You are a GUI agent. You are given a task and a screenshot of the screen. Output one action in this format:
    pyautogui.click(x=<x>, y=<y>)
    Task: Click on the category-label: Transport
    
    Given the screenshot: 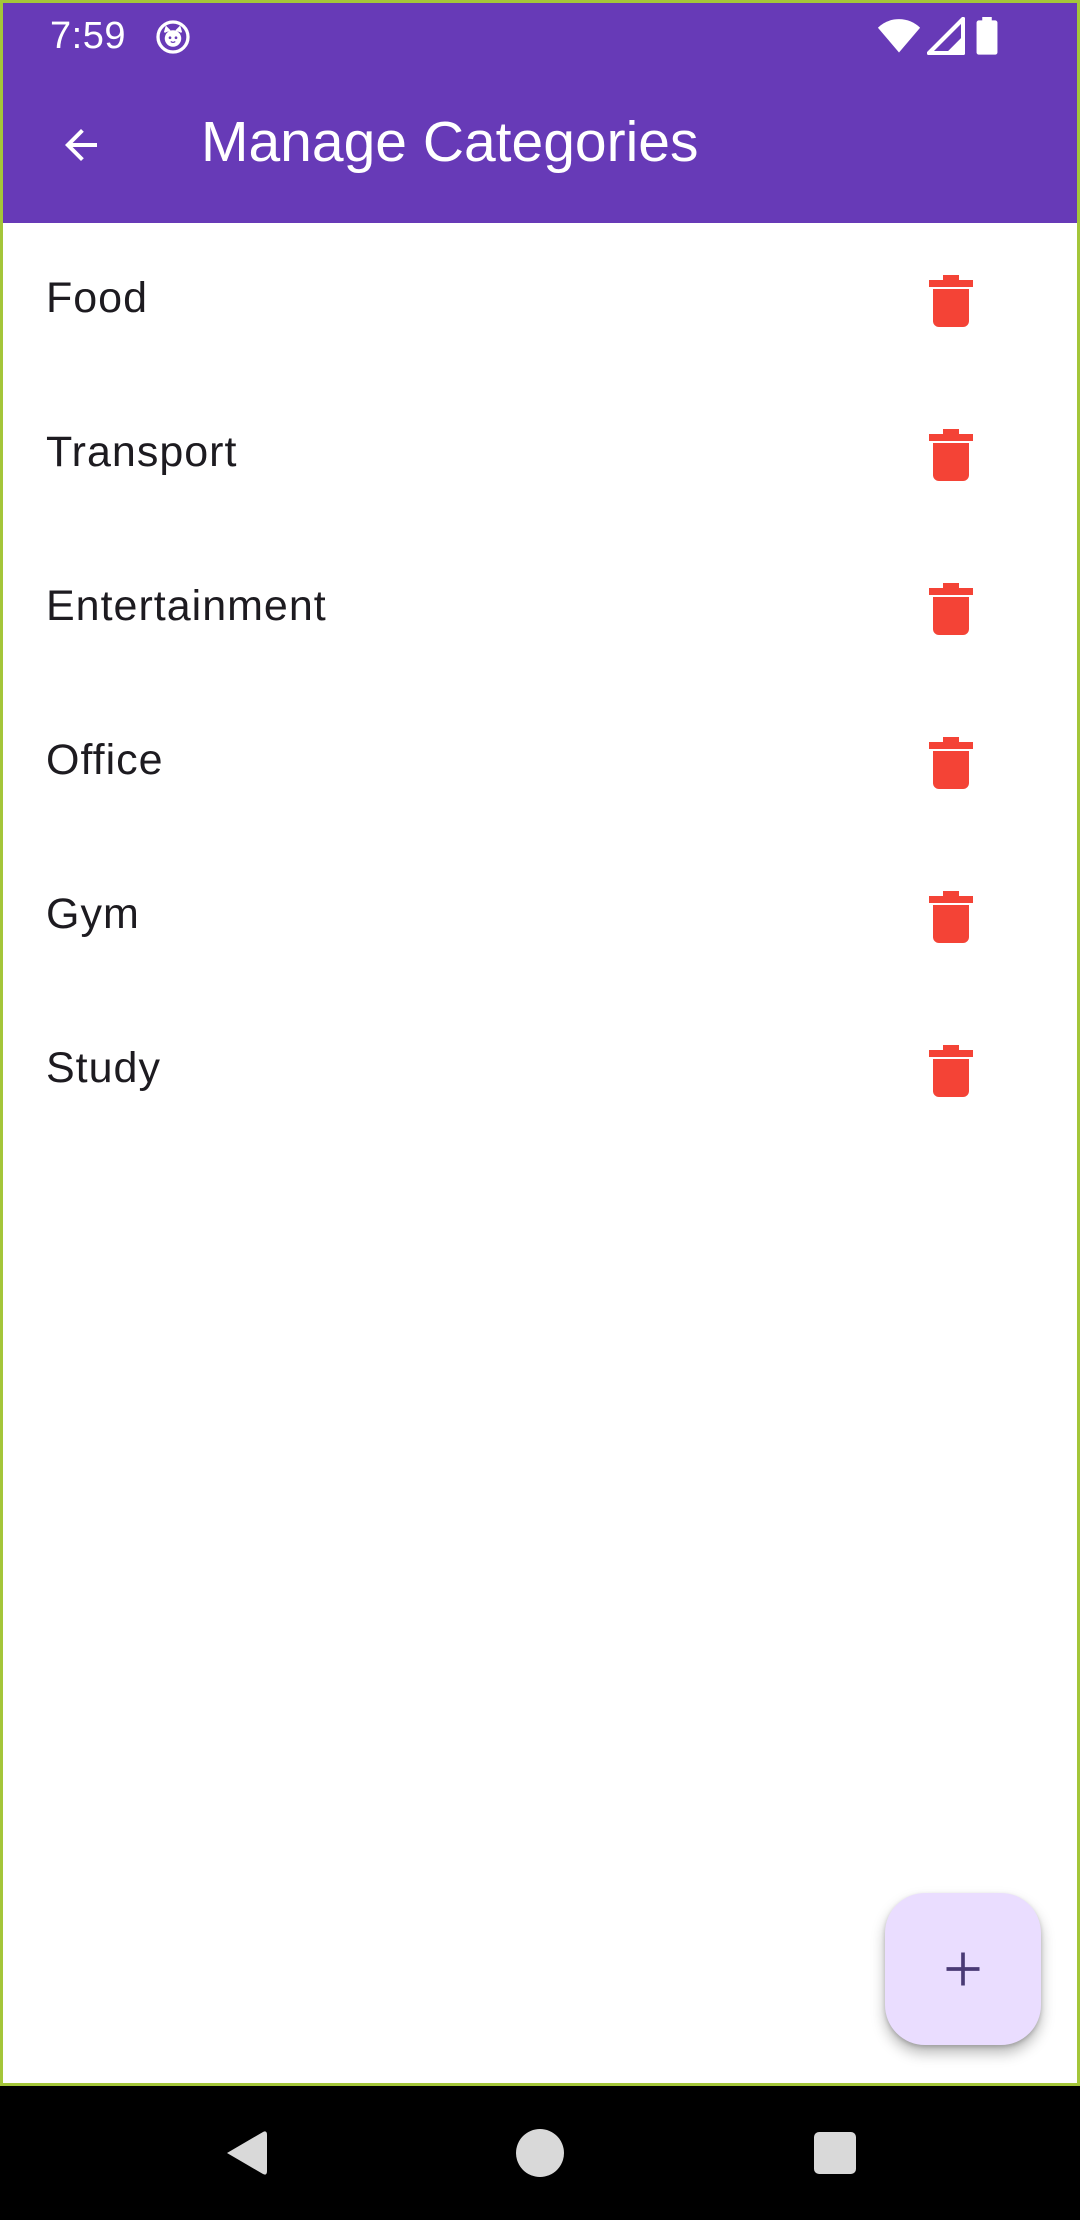 What is the action you would take?
    pyautogui.click(x=142, y=452)
    